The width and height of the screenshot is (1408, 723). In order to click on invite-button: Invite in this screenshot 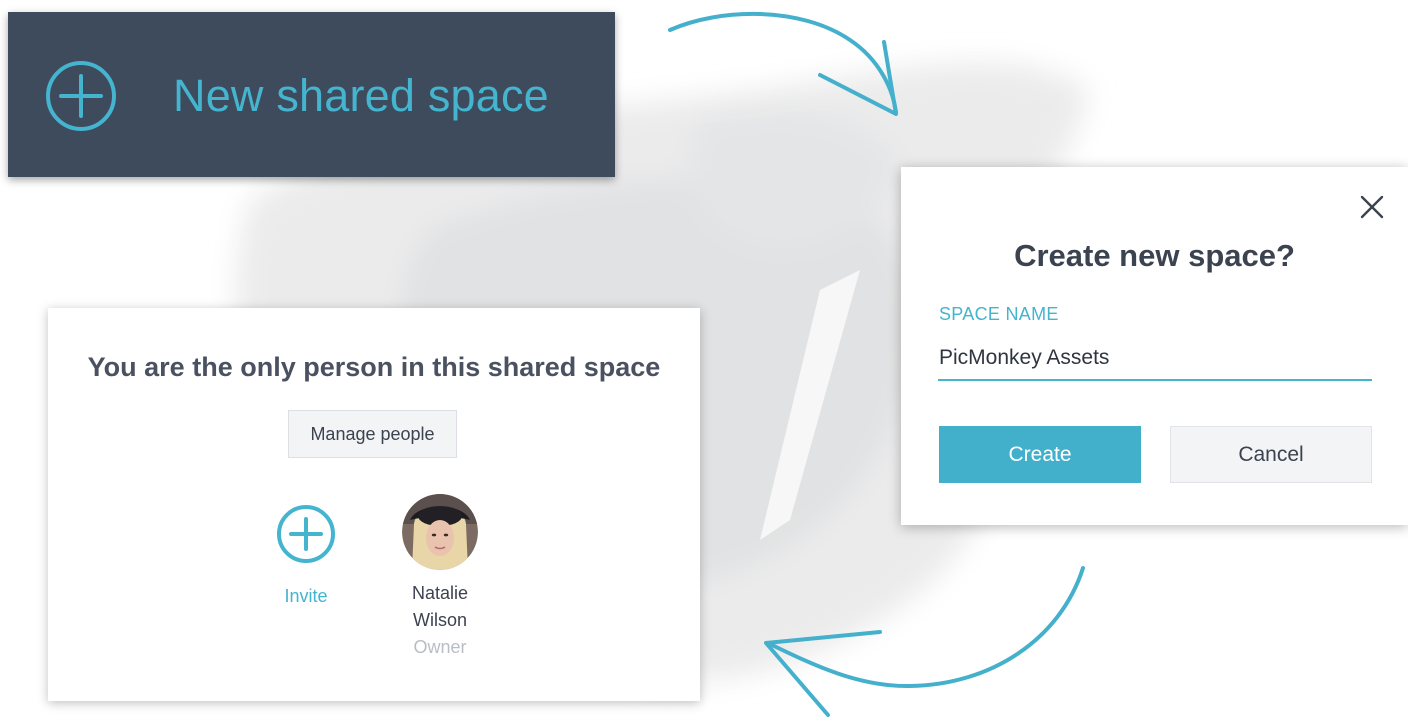, I will do `click(306, 555)`.